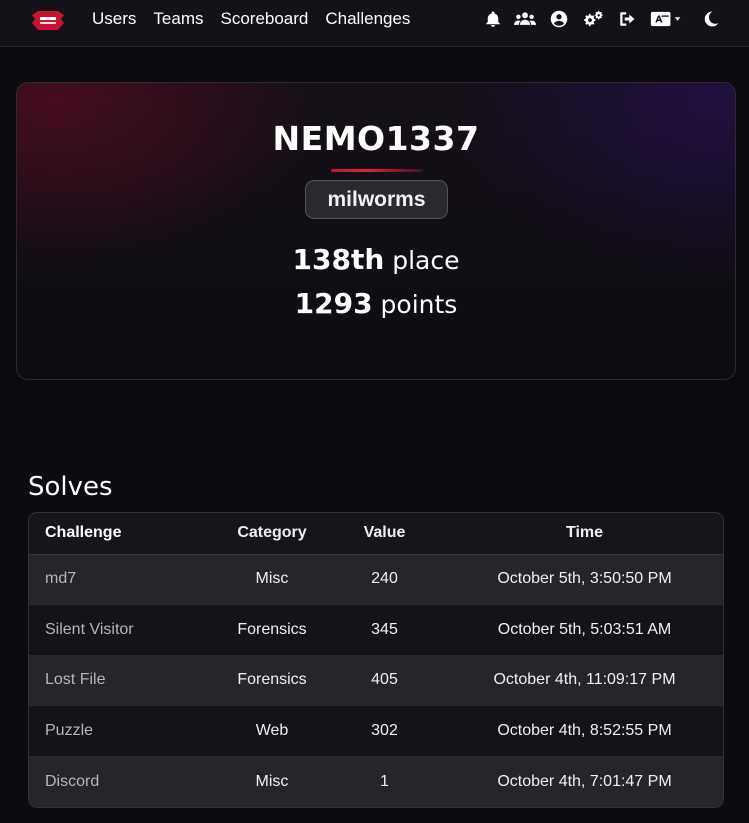 This screenshot has height=823, width=749. Describe the element at coordinates (666, 19) in the screenshot. I see `language-icon` at that location.